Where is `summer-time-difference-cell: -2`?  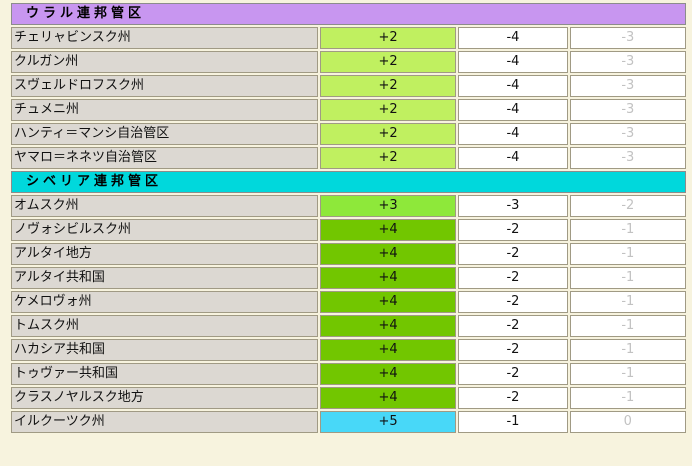
summer-time-difference-cell: -2 is located at coordinates (627, 206).